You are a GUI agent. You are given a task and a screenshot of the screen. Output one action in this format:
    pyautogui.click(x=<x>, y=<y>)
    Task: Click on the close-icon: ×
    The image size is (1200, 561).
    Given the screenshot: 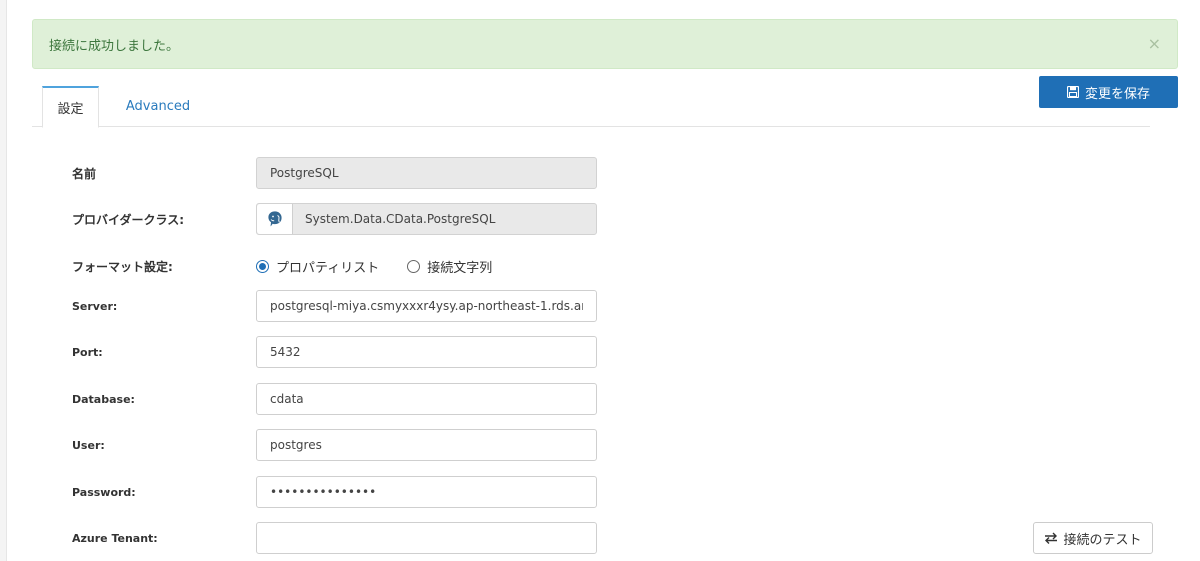 What is the action you would take?
    pyautogui.click(x=1154, y=44)
    